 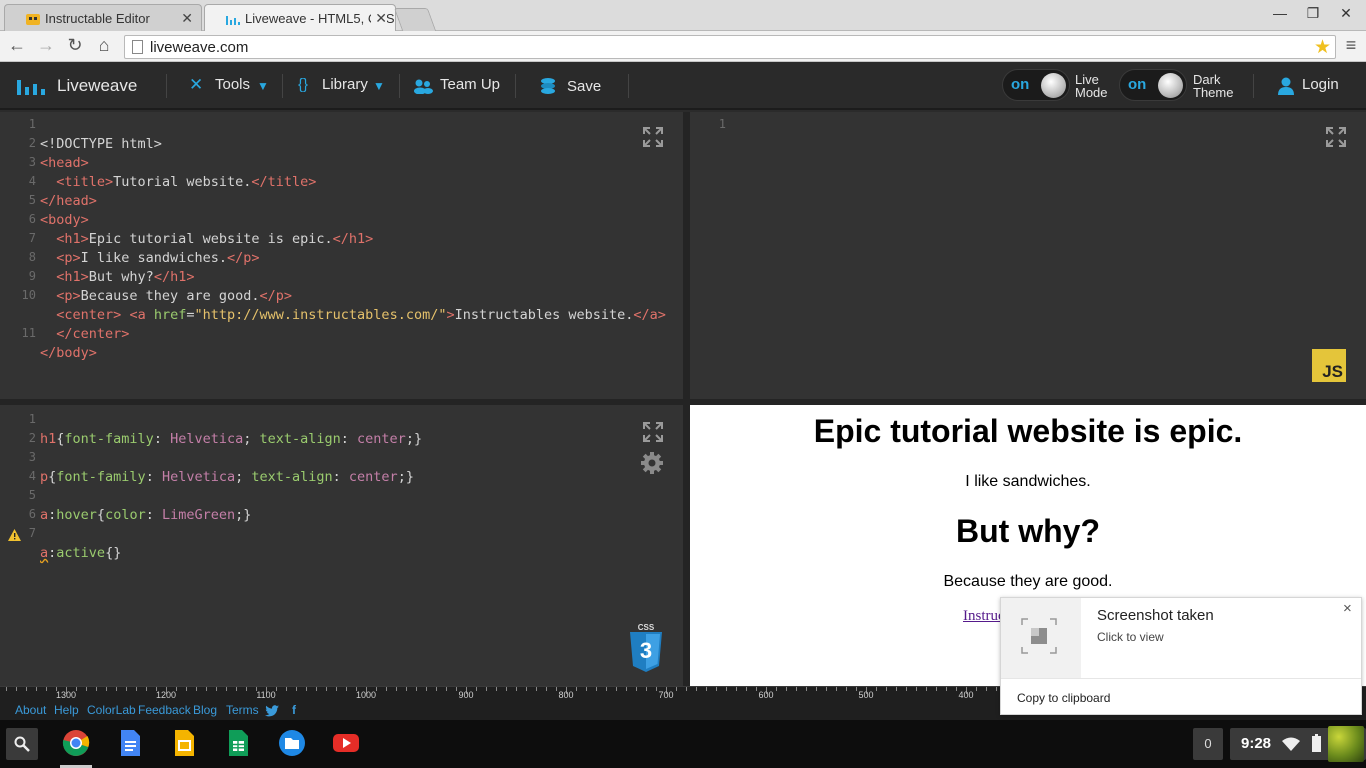 What do you see at coordinates (22, 744) in the screenshot?
I see `launcher-button` at bounding box center [22, 744].